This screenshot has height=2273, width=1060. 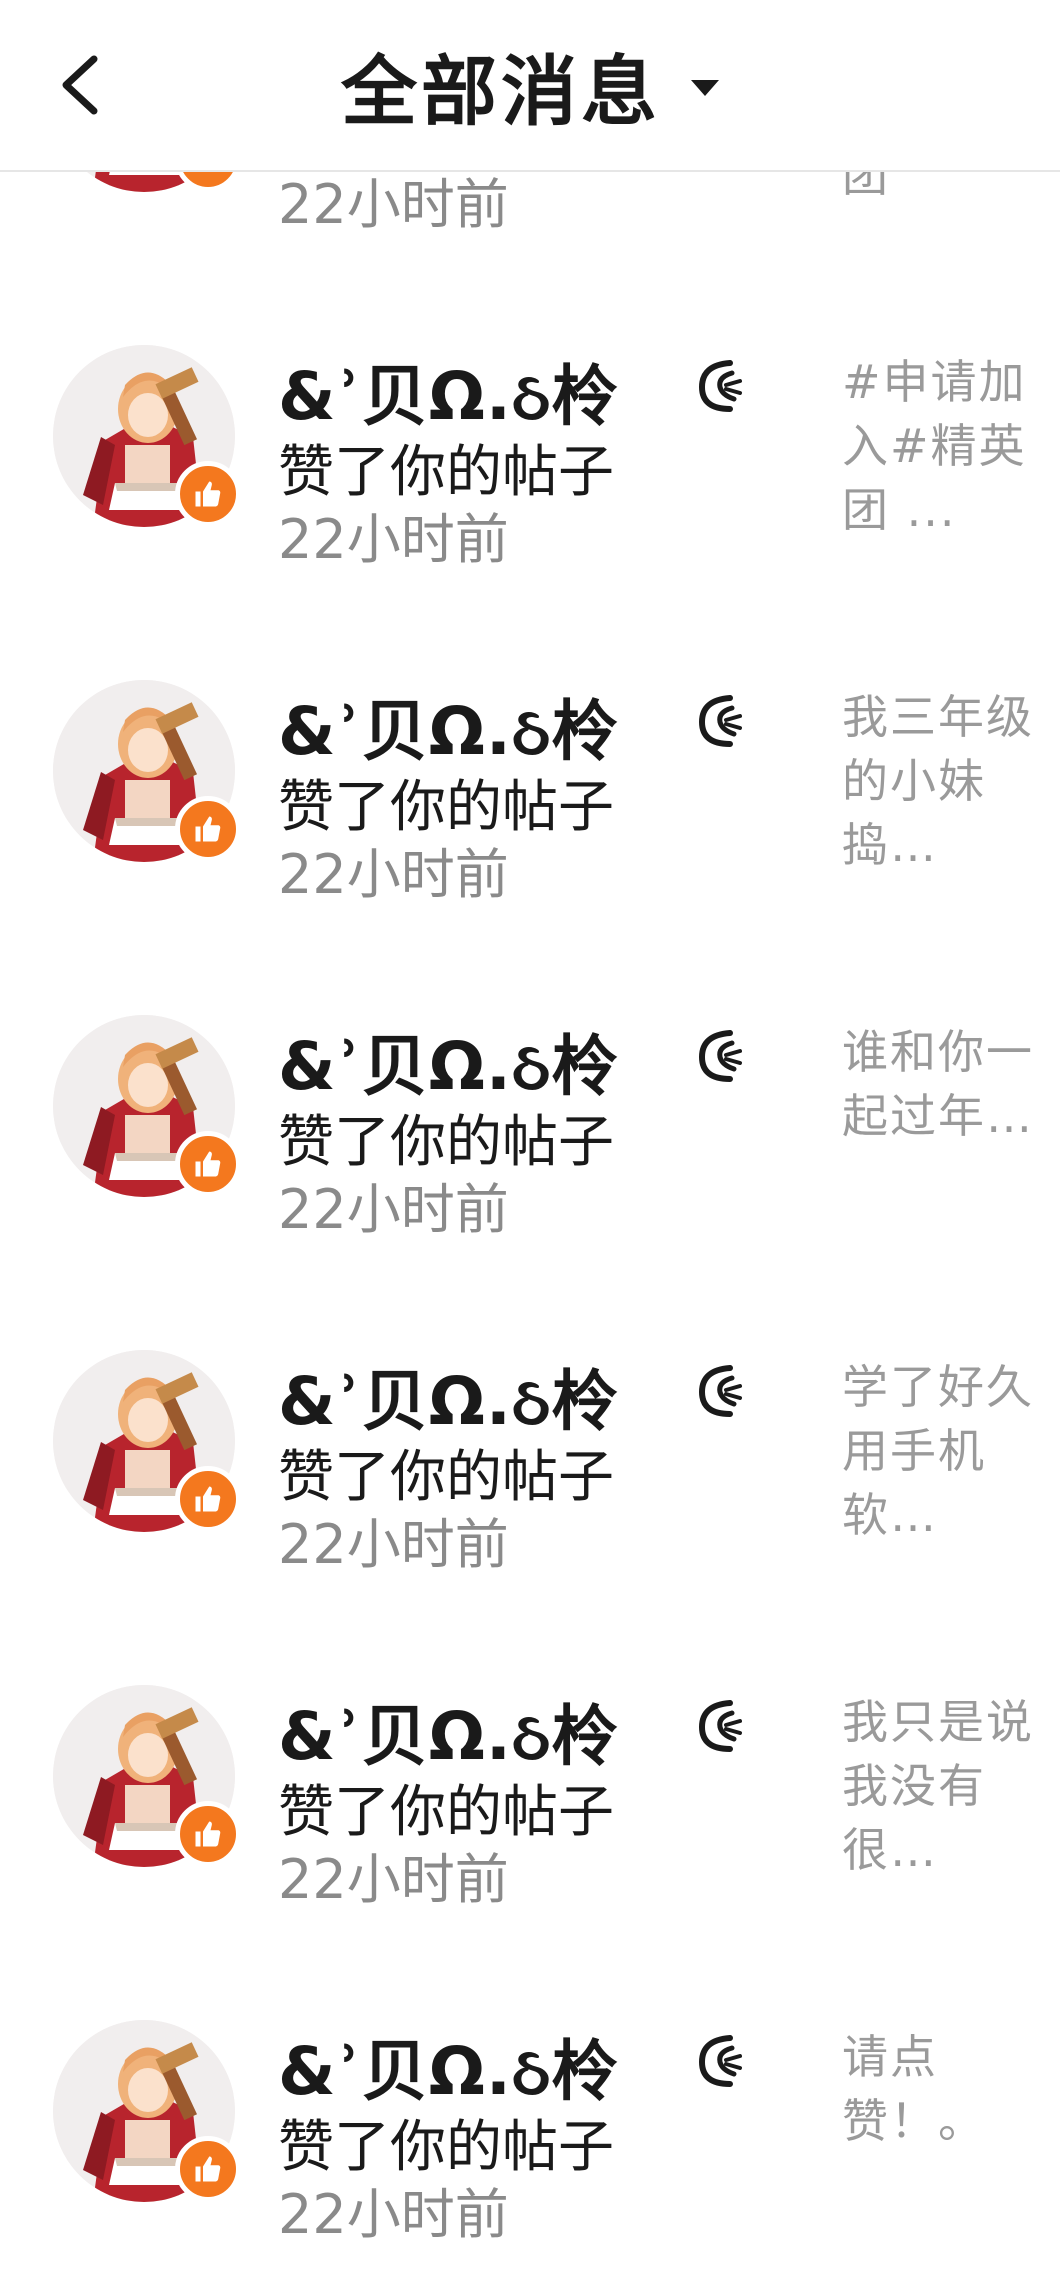 I want to click on top-bar: 全部消息, so click(x=530, y=86).